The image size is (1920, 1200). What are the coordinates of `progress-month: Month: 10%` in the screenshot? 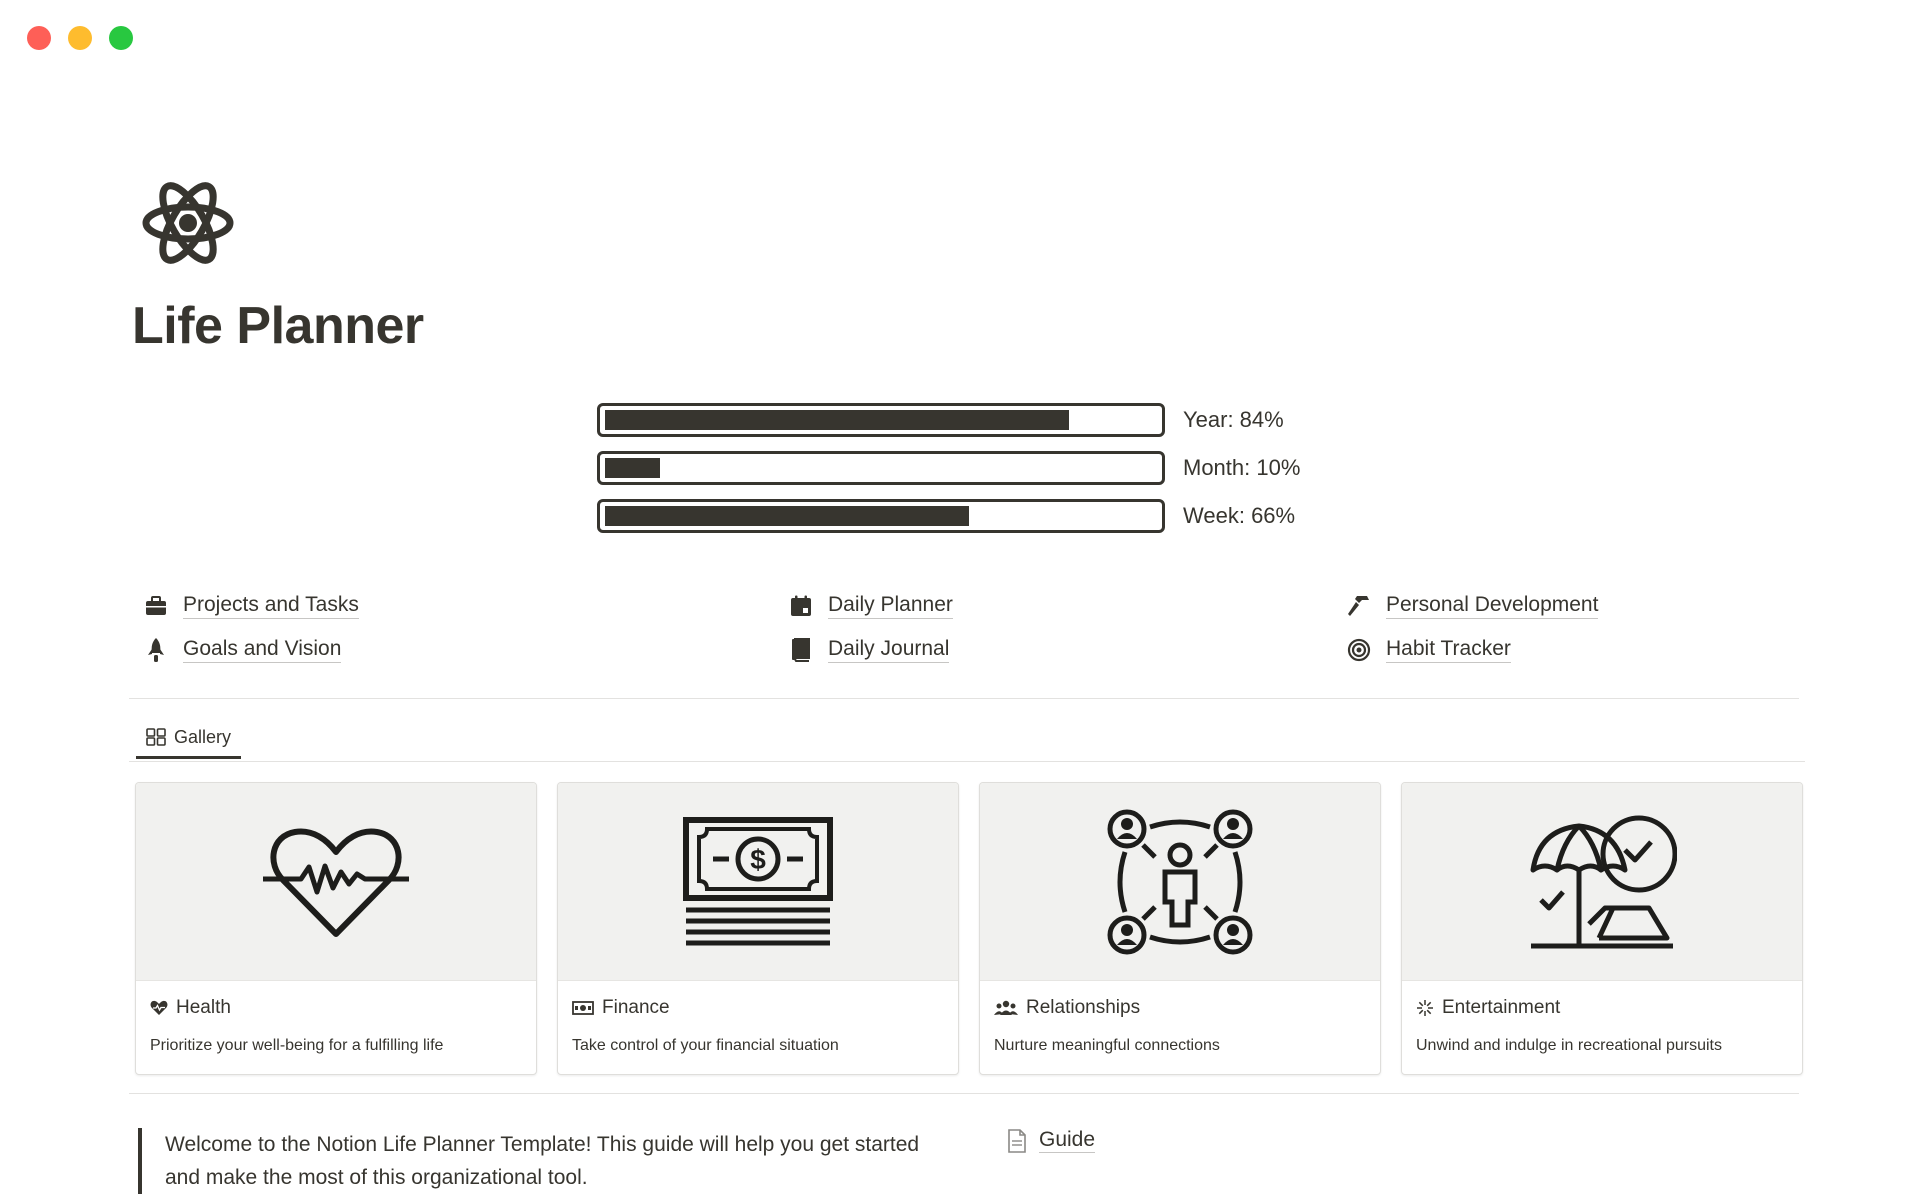 It's located at (948, 468).